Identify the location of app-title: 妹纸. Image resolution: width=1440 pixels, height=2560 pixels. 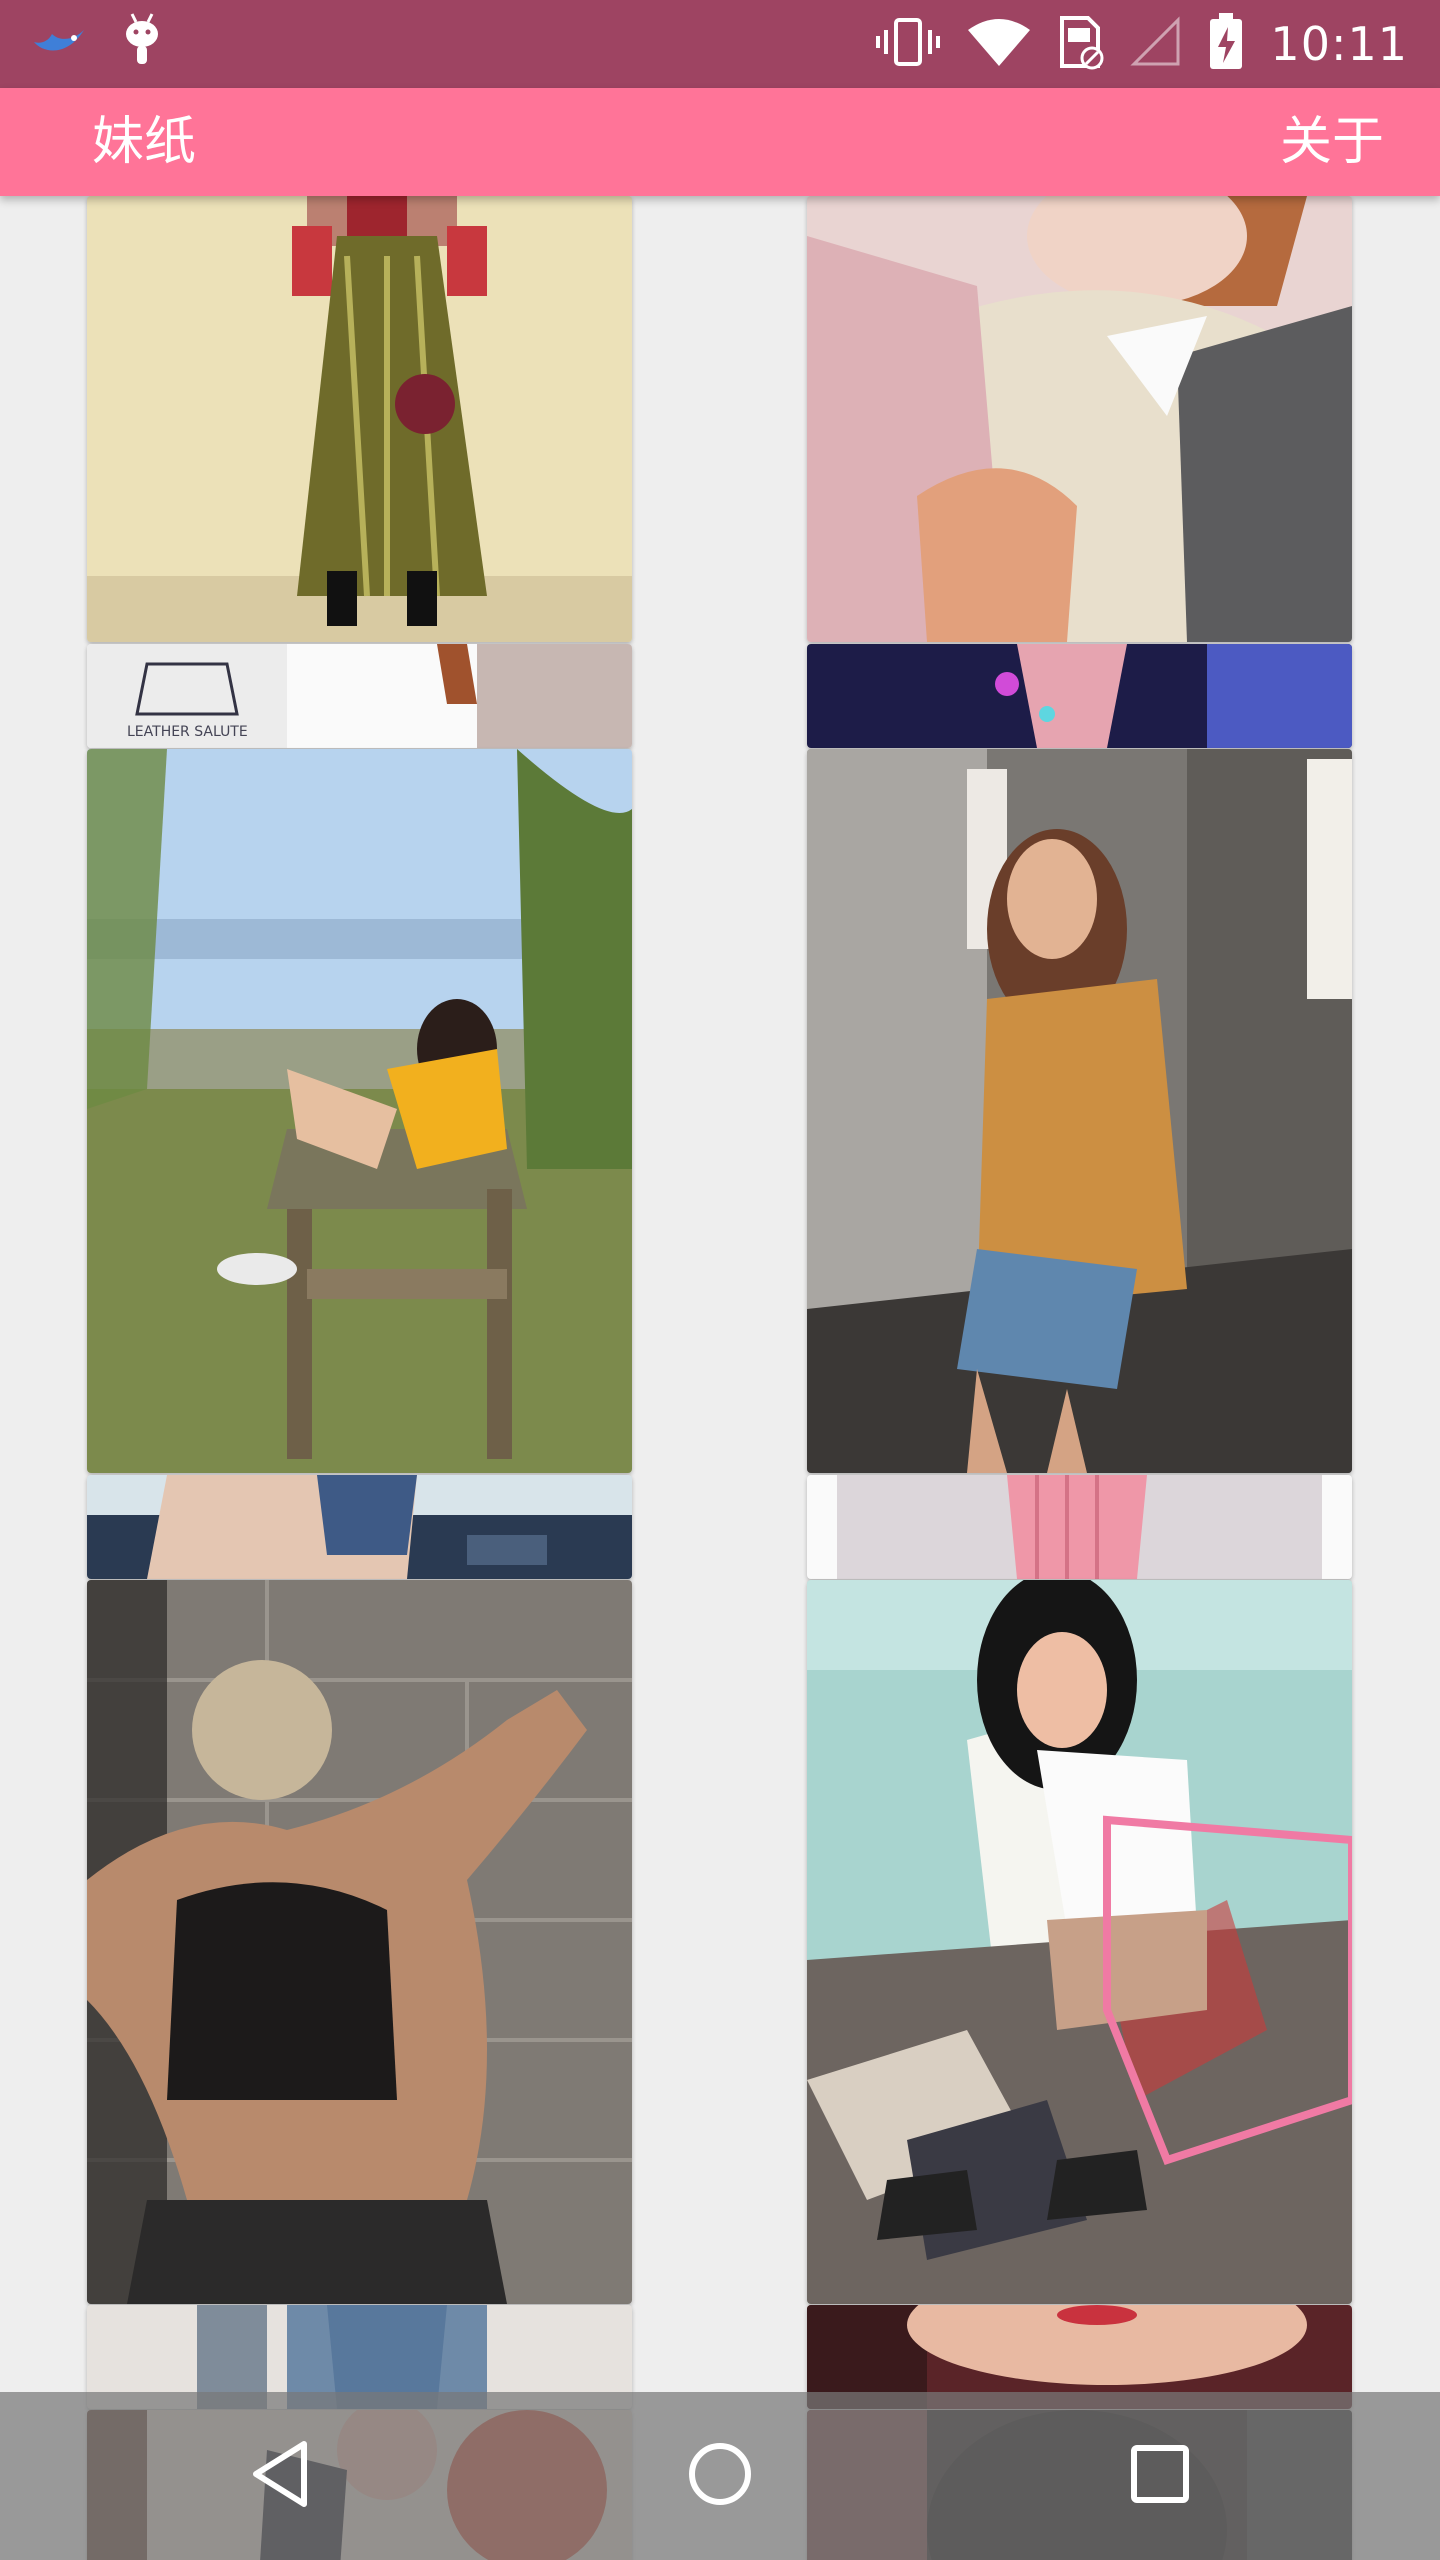
(144, 142).